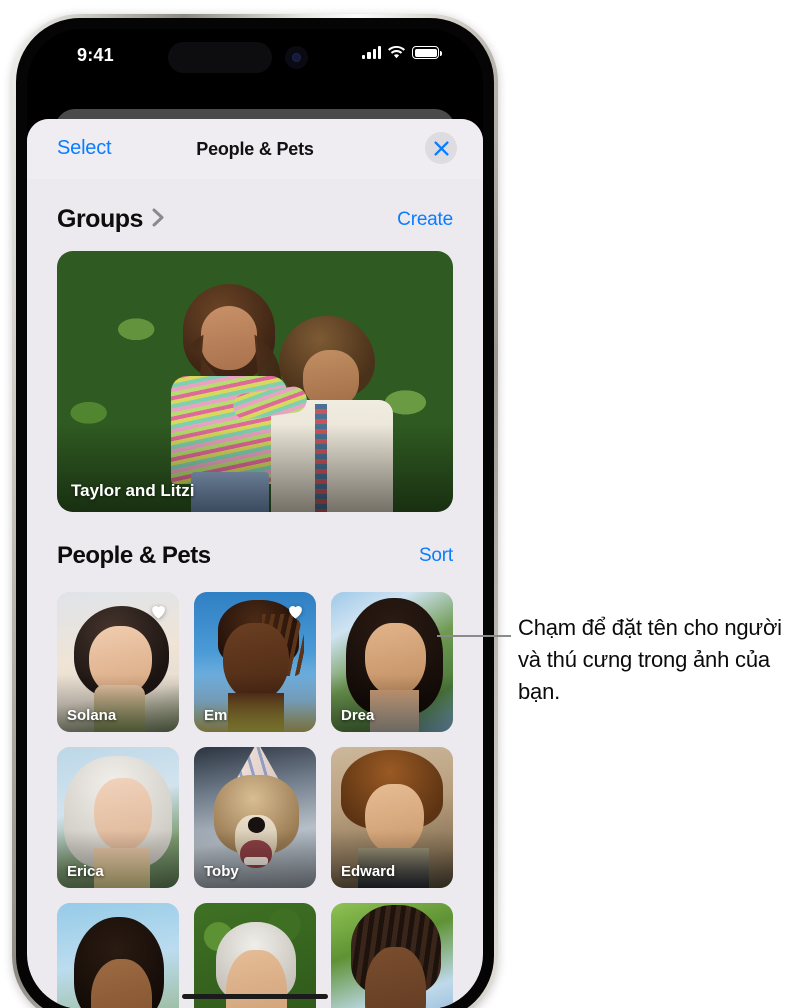  Describe the element at coordinates (436, 556) in the screenshot. I see `sort-button: Sort` at that location.